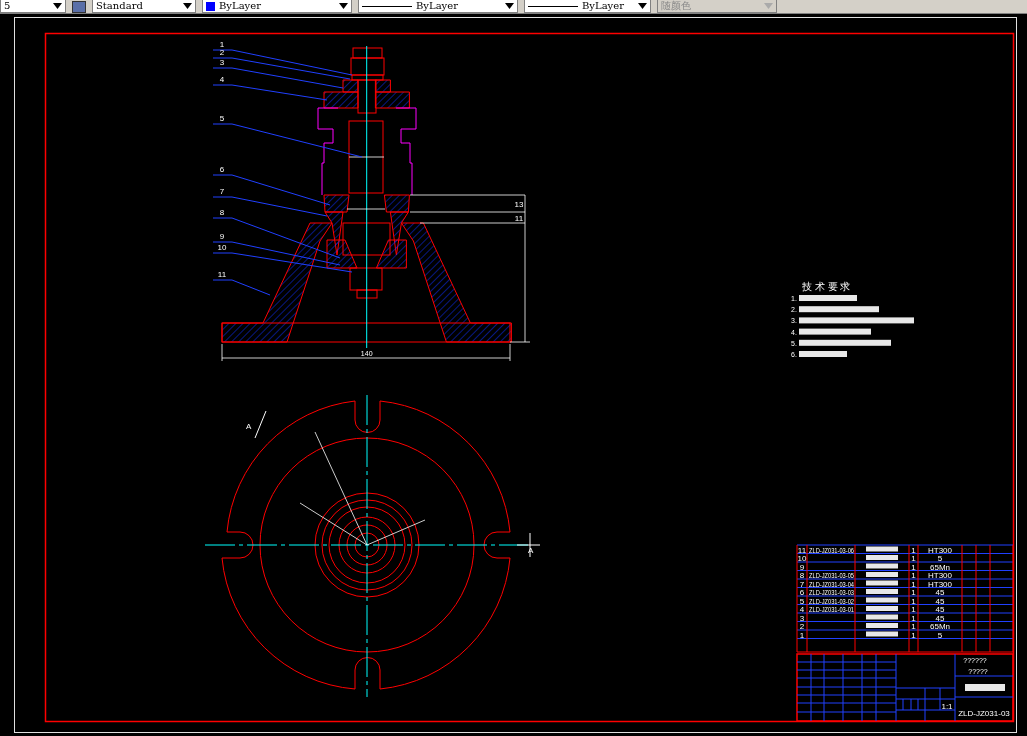 Image resolution: width=1027 pixels, height=736 pixels. Describe the element at coordinates (802, 618) in the screenshot. I see `table-cell: 3` at that location.